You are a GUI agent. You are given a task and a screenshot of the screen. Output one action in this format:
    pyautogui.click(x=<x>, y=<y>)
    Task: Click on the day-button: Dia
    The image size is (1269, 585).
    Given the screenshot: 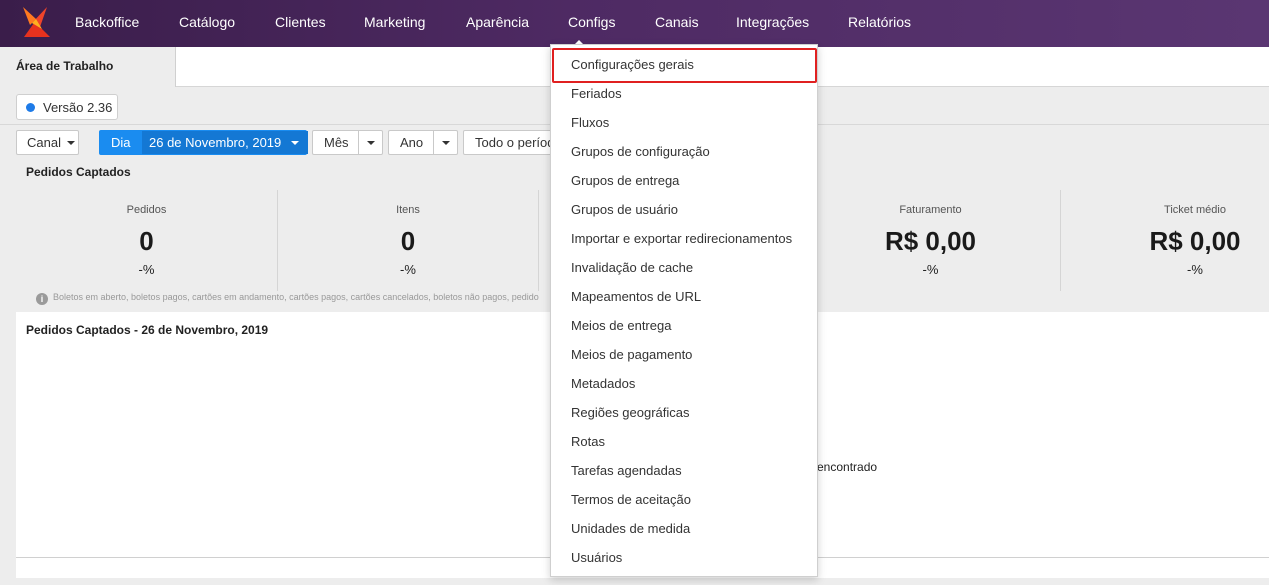 What is the action you would take?
    pyautogui.click(x=121, y=142)
    